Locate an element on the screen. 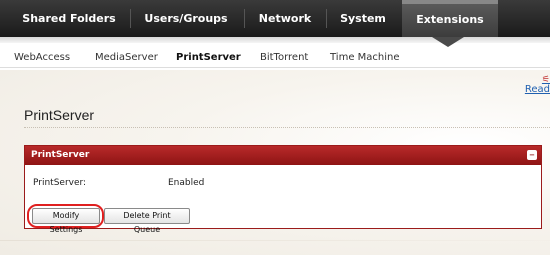 This screenshot has width=550, height=255. top-nav-shared-folders: Shared Folders is located at coordinates (69, 18).